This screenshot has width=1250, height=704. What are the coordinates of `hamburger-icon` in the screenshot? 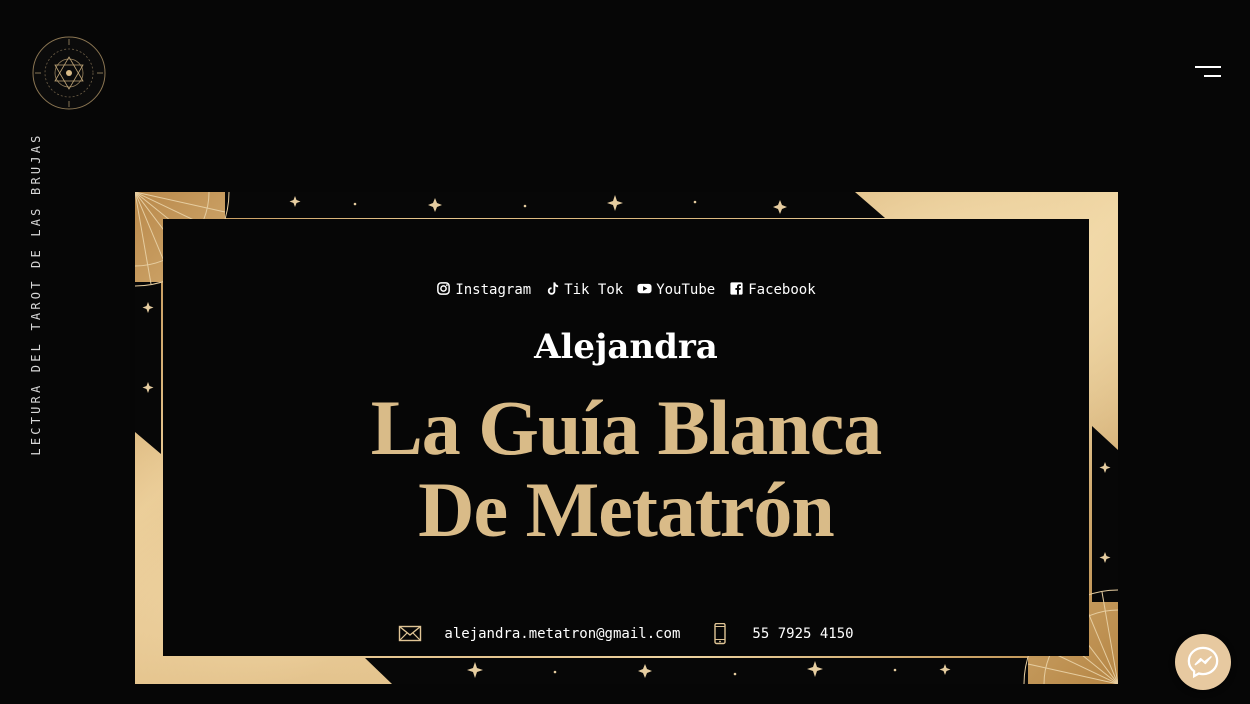 It's located at (1208, 67).